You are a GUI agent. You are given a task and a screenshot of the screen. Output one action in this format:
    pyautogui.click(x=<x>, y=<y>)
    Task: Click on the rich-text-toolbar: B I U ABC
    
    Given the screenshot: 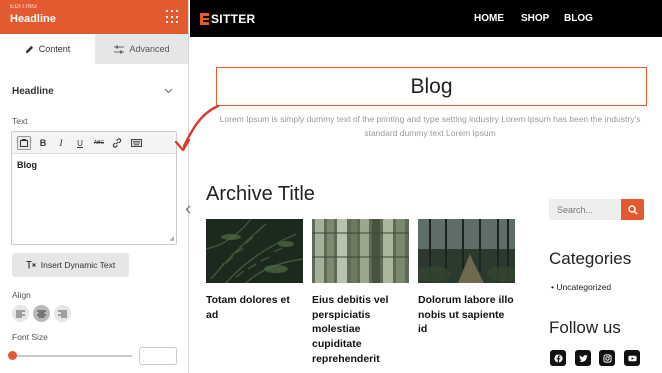 What is the action you would take?
    pyautogui.click(x=94, y=143)
    